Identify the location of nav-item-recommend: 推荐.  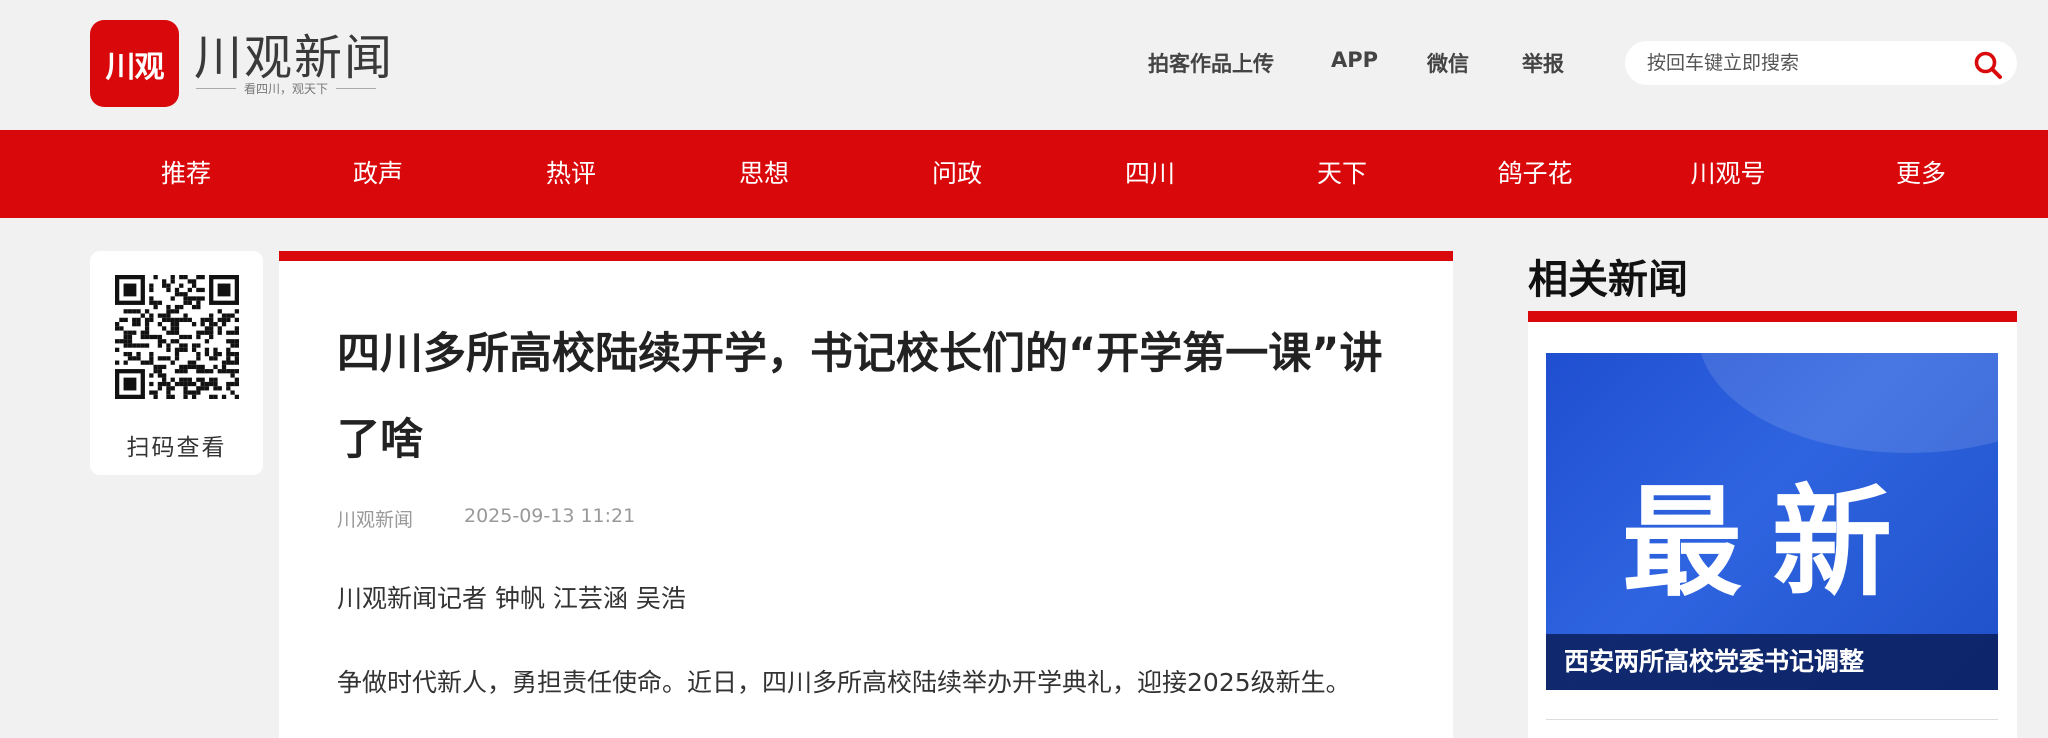
(186, 174).